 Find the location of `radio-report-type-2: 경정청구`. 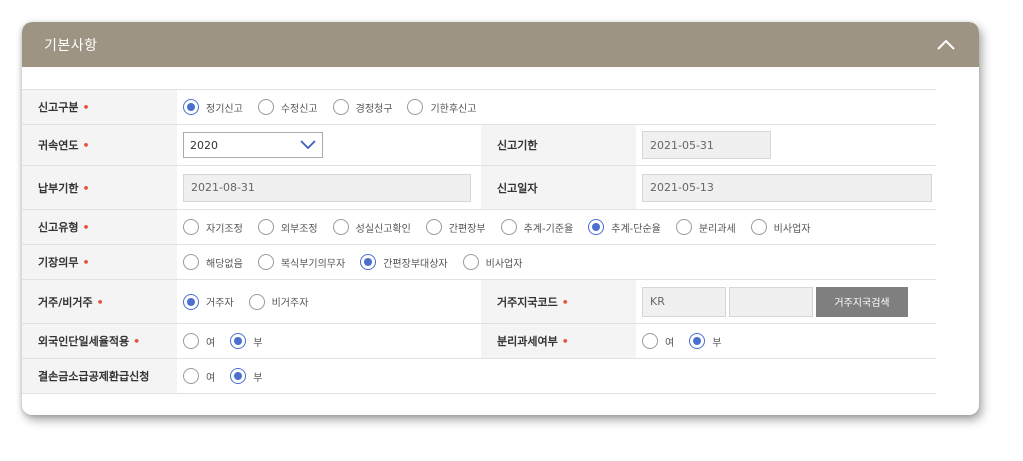

radio-report-type-2: 경정청구 is located at coordinates (362, 107).